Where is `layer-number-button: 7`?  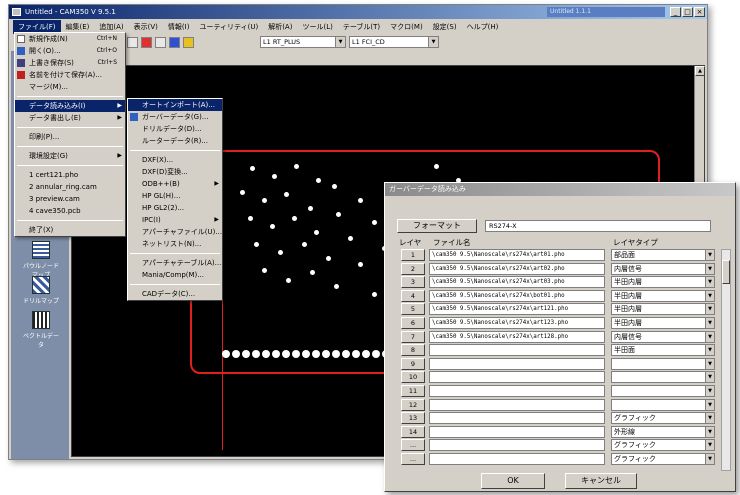
layer-number-button: 7 is located at coordinates (413, 336).